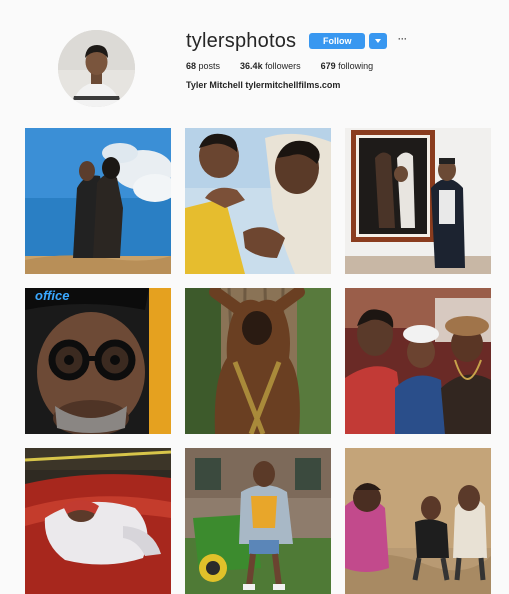 This screenshot has width=509, height=594. Describe the element at coordinates (356, 66) in the screenshot. I see `following-label: following` at that location.